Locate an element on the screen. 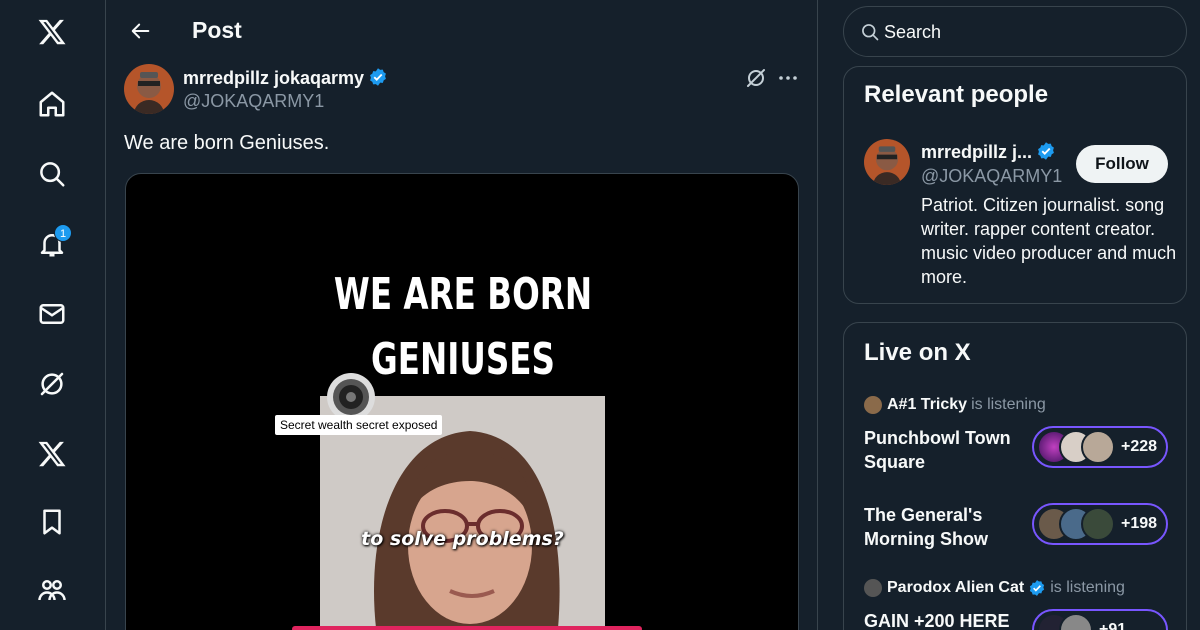  relevant-person-avatar is located at coordinates (887, 162).